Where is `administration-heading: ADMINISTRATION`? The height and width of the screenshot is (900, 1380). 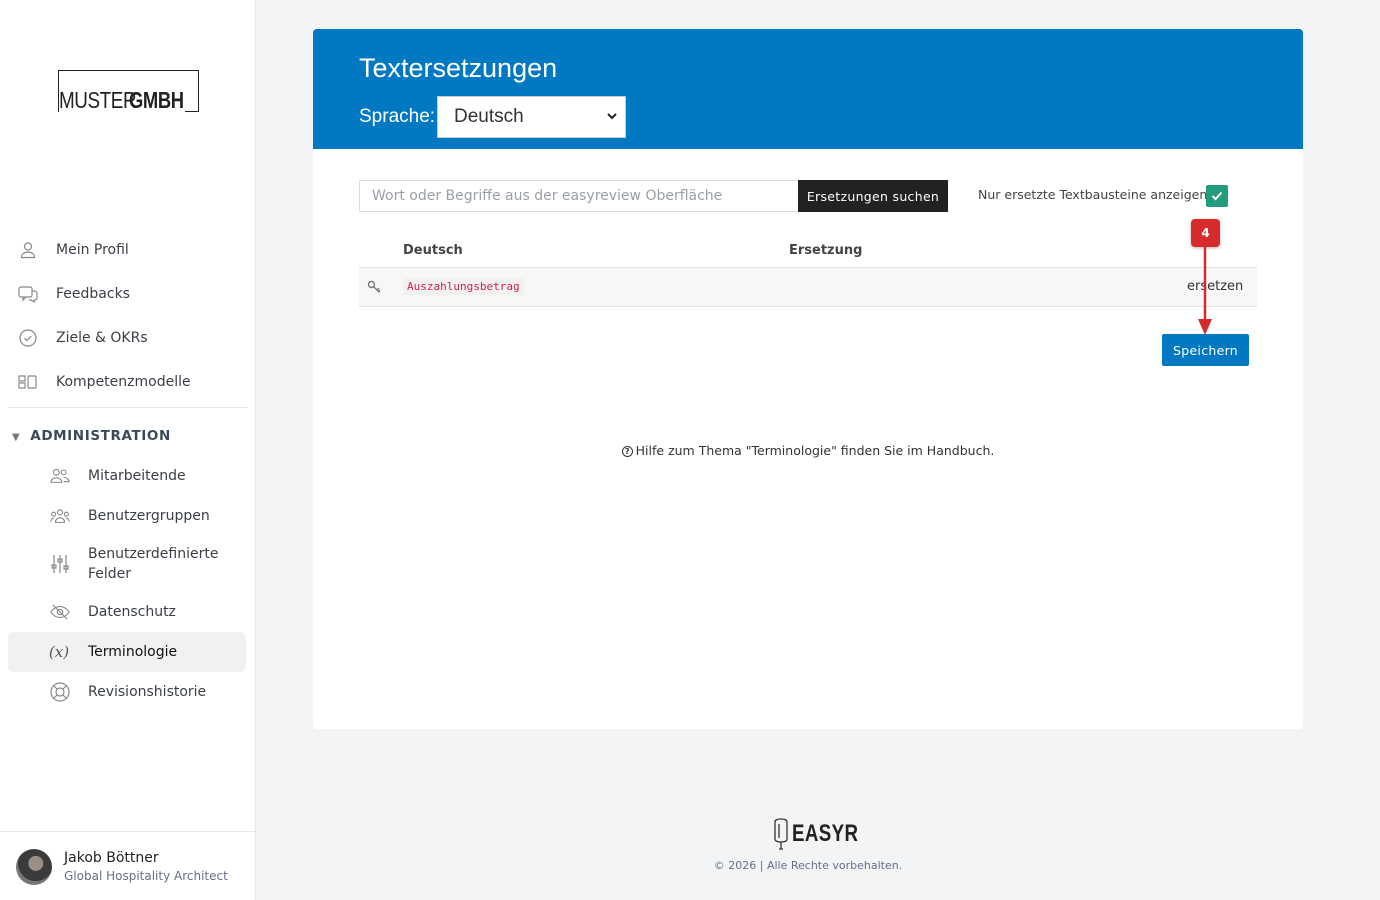 administration-heading: ADMINISTRATION is located at coordinates (100, 436).